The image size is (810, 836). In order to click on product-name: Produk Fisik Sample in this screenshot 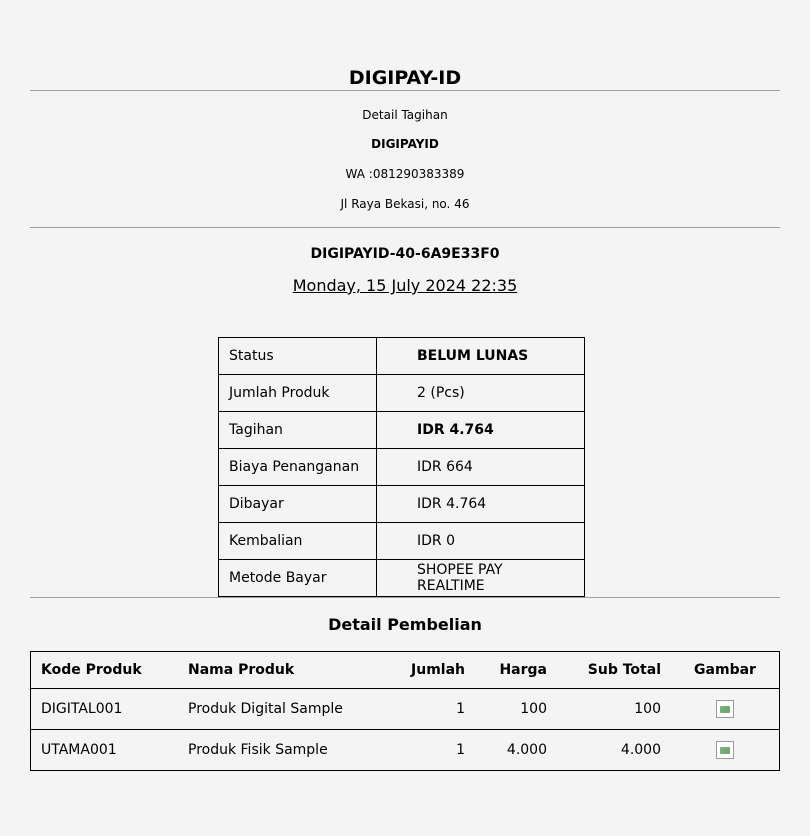, I will do `click(285, 750)`.